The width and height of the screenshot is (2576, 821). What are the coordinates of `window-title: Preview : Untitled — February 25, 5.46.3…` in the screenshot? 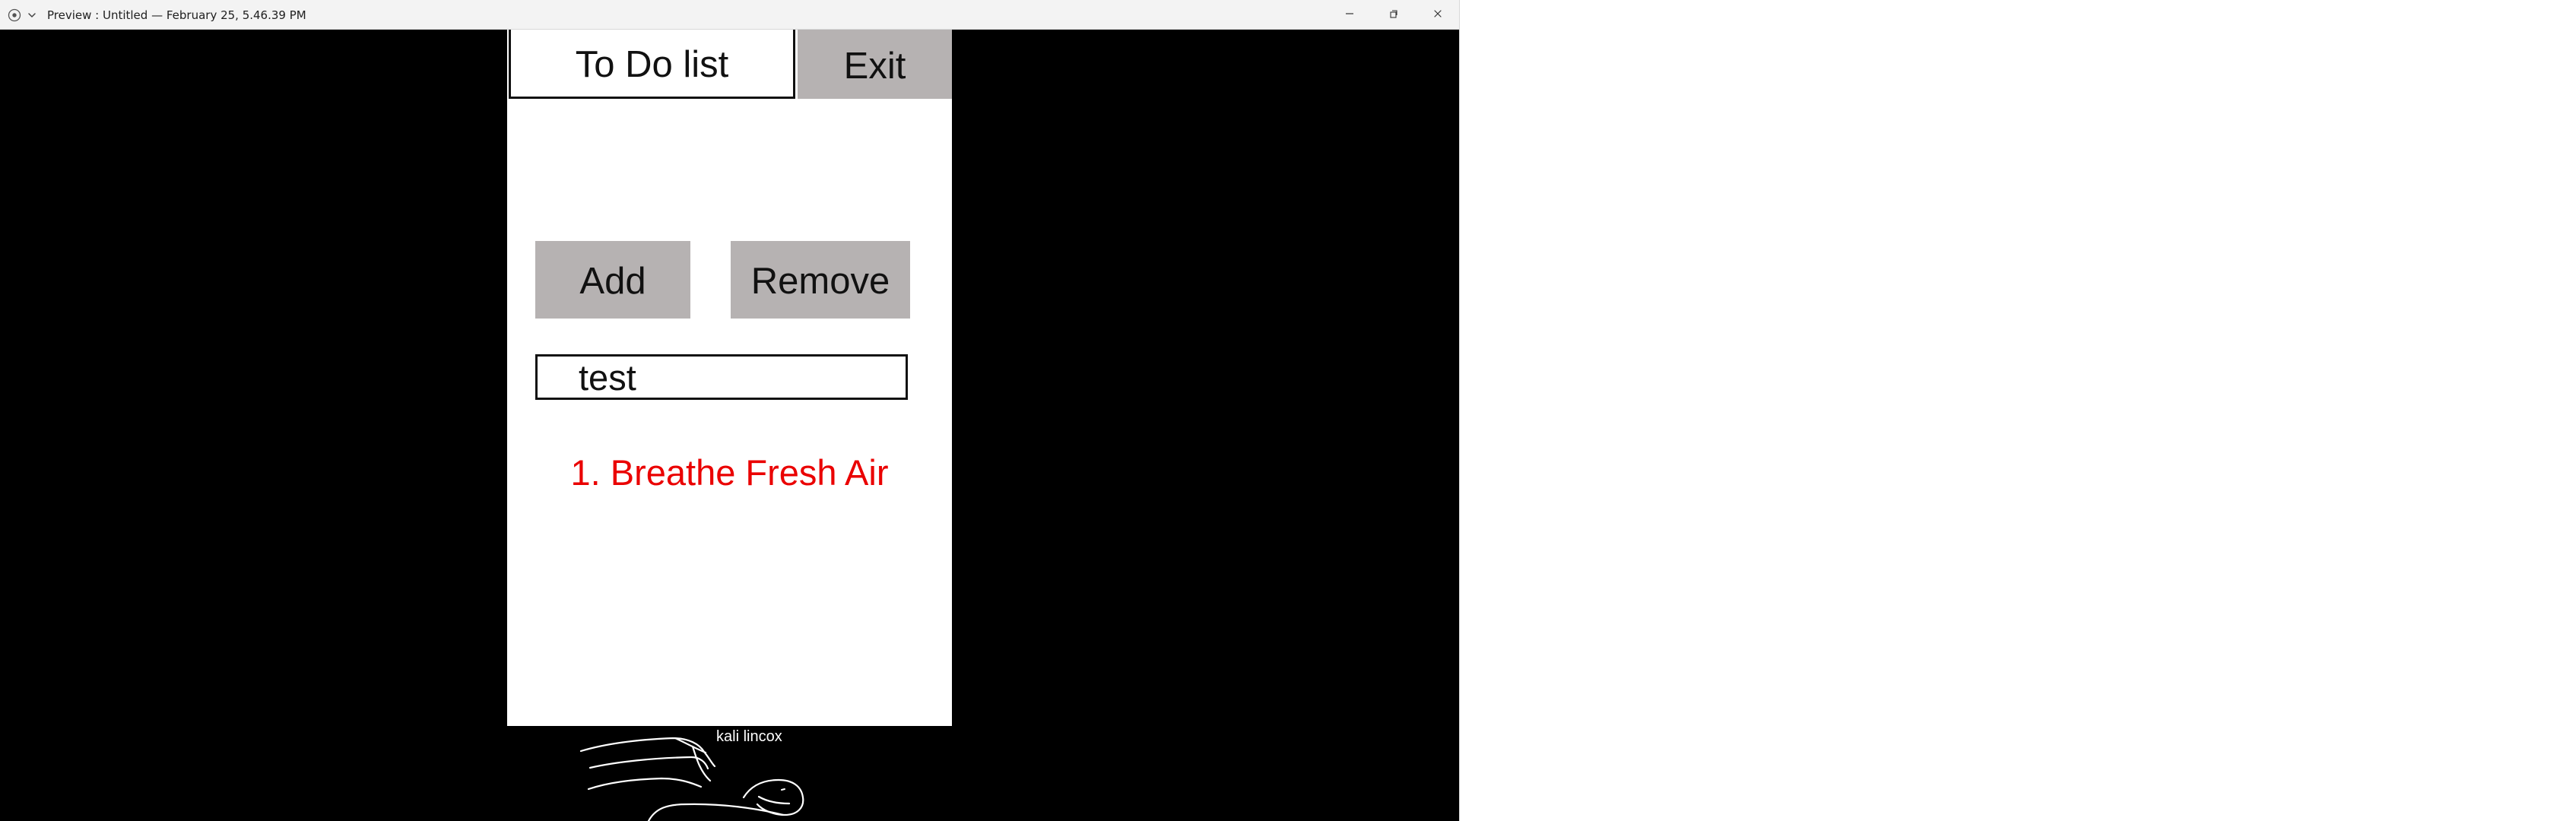 It's located at (177, 15).